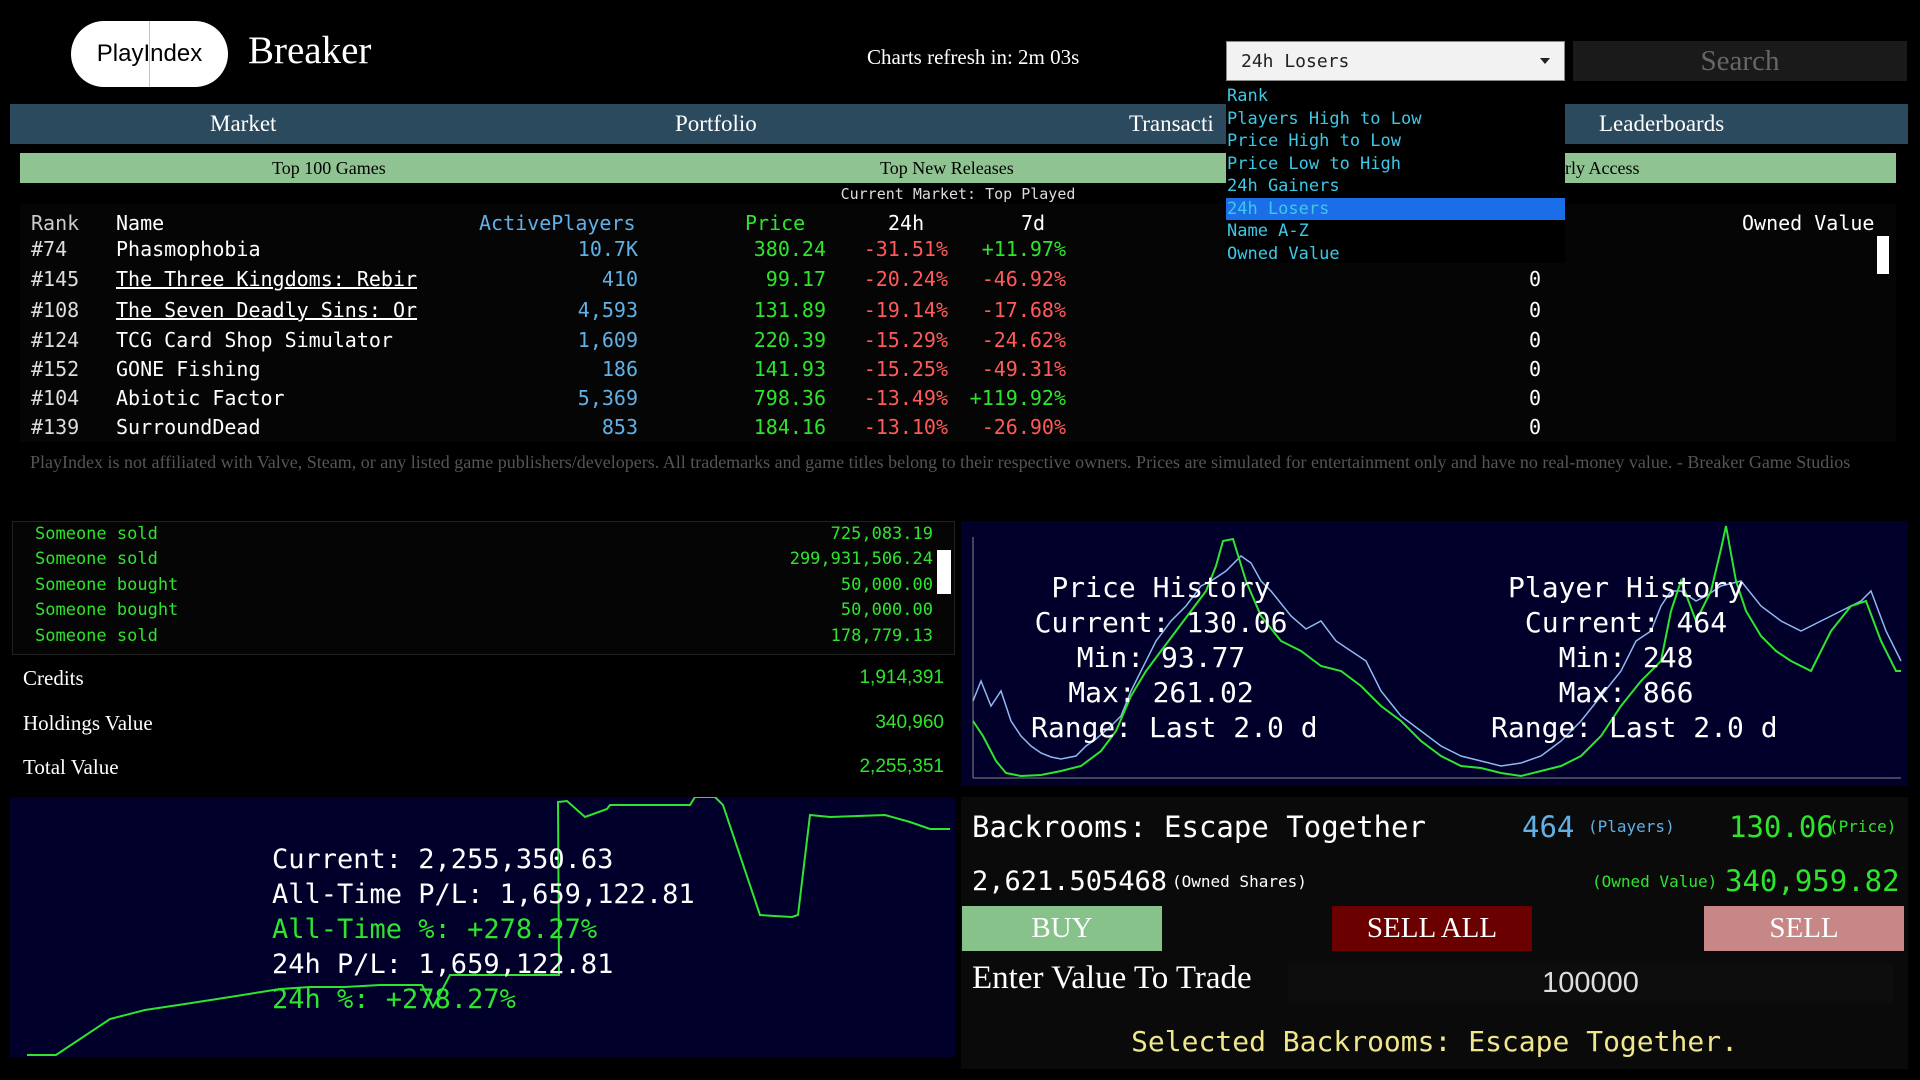 The width and height of the screenshot is (1920, 1080). I want to click on player-history-max: Max: 866, so click(1626, 692).